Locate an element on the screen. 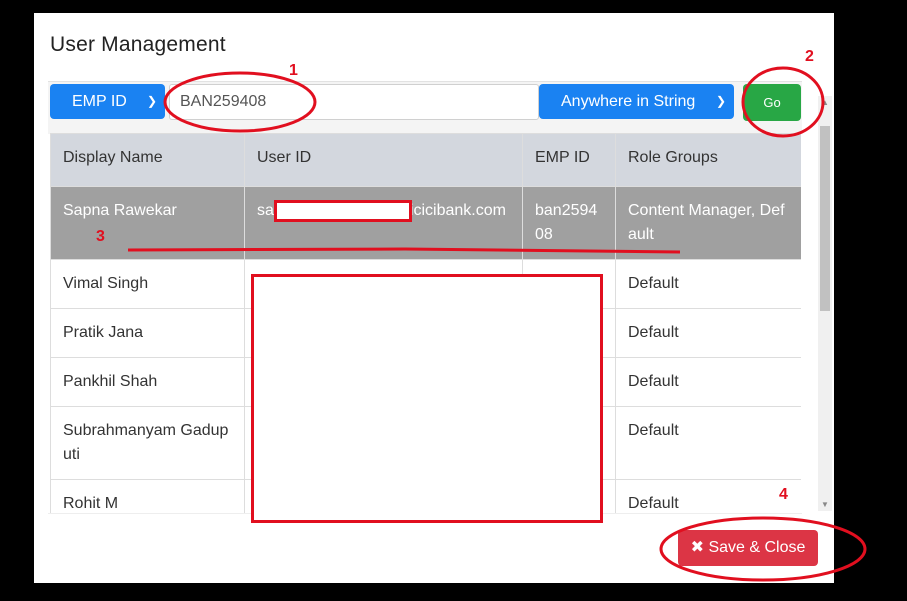 This screenshot has width=907, height=601. annotation-label-1: 1 is located at coordinates (293, 70).